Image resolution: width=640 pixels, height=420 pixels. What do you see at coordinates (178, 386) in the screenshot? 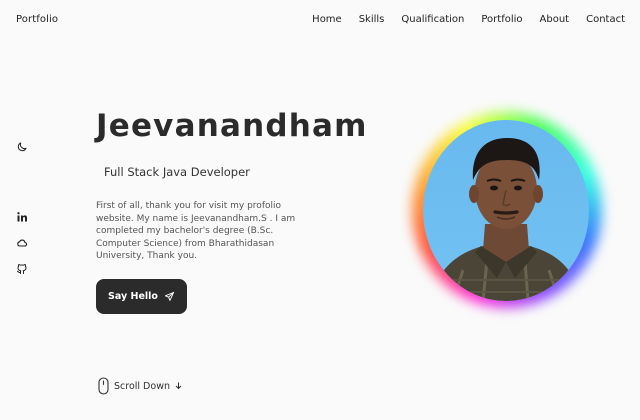
I see `arrow-down-icon` at bounding box center [178, 386].